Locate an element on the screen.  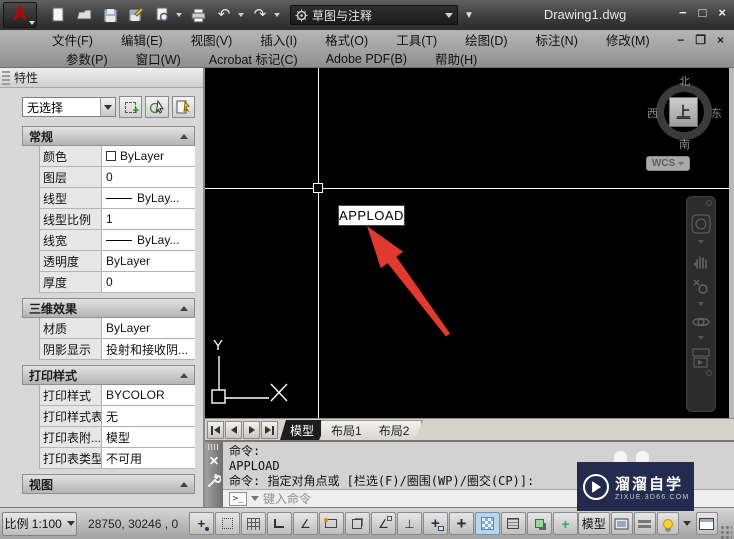
property-row-plot-table-type: 打印表类型 不可用 is located at coordinates (117, 458).